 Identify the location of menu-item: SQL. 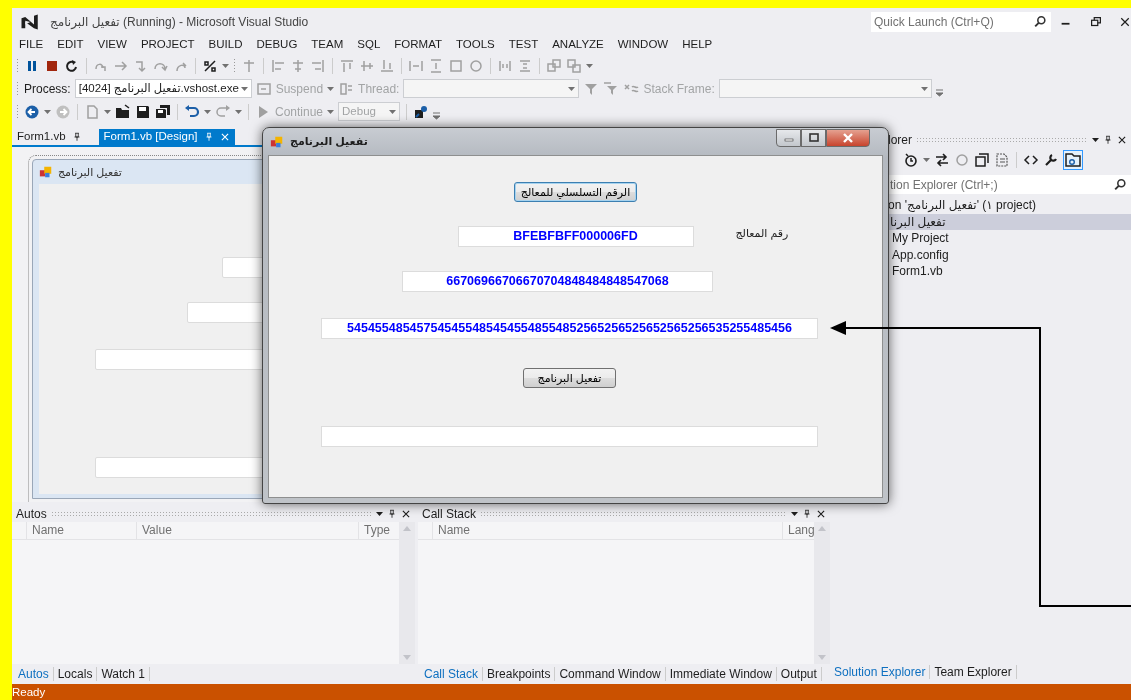
(369, 45).